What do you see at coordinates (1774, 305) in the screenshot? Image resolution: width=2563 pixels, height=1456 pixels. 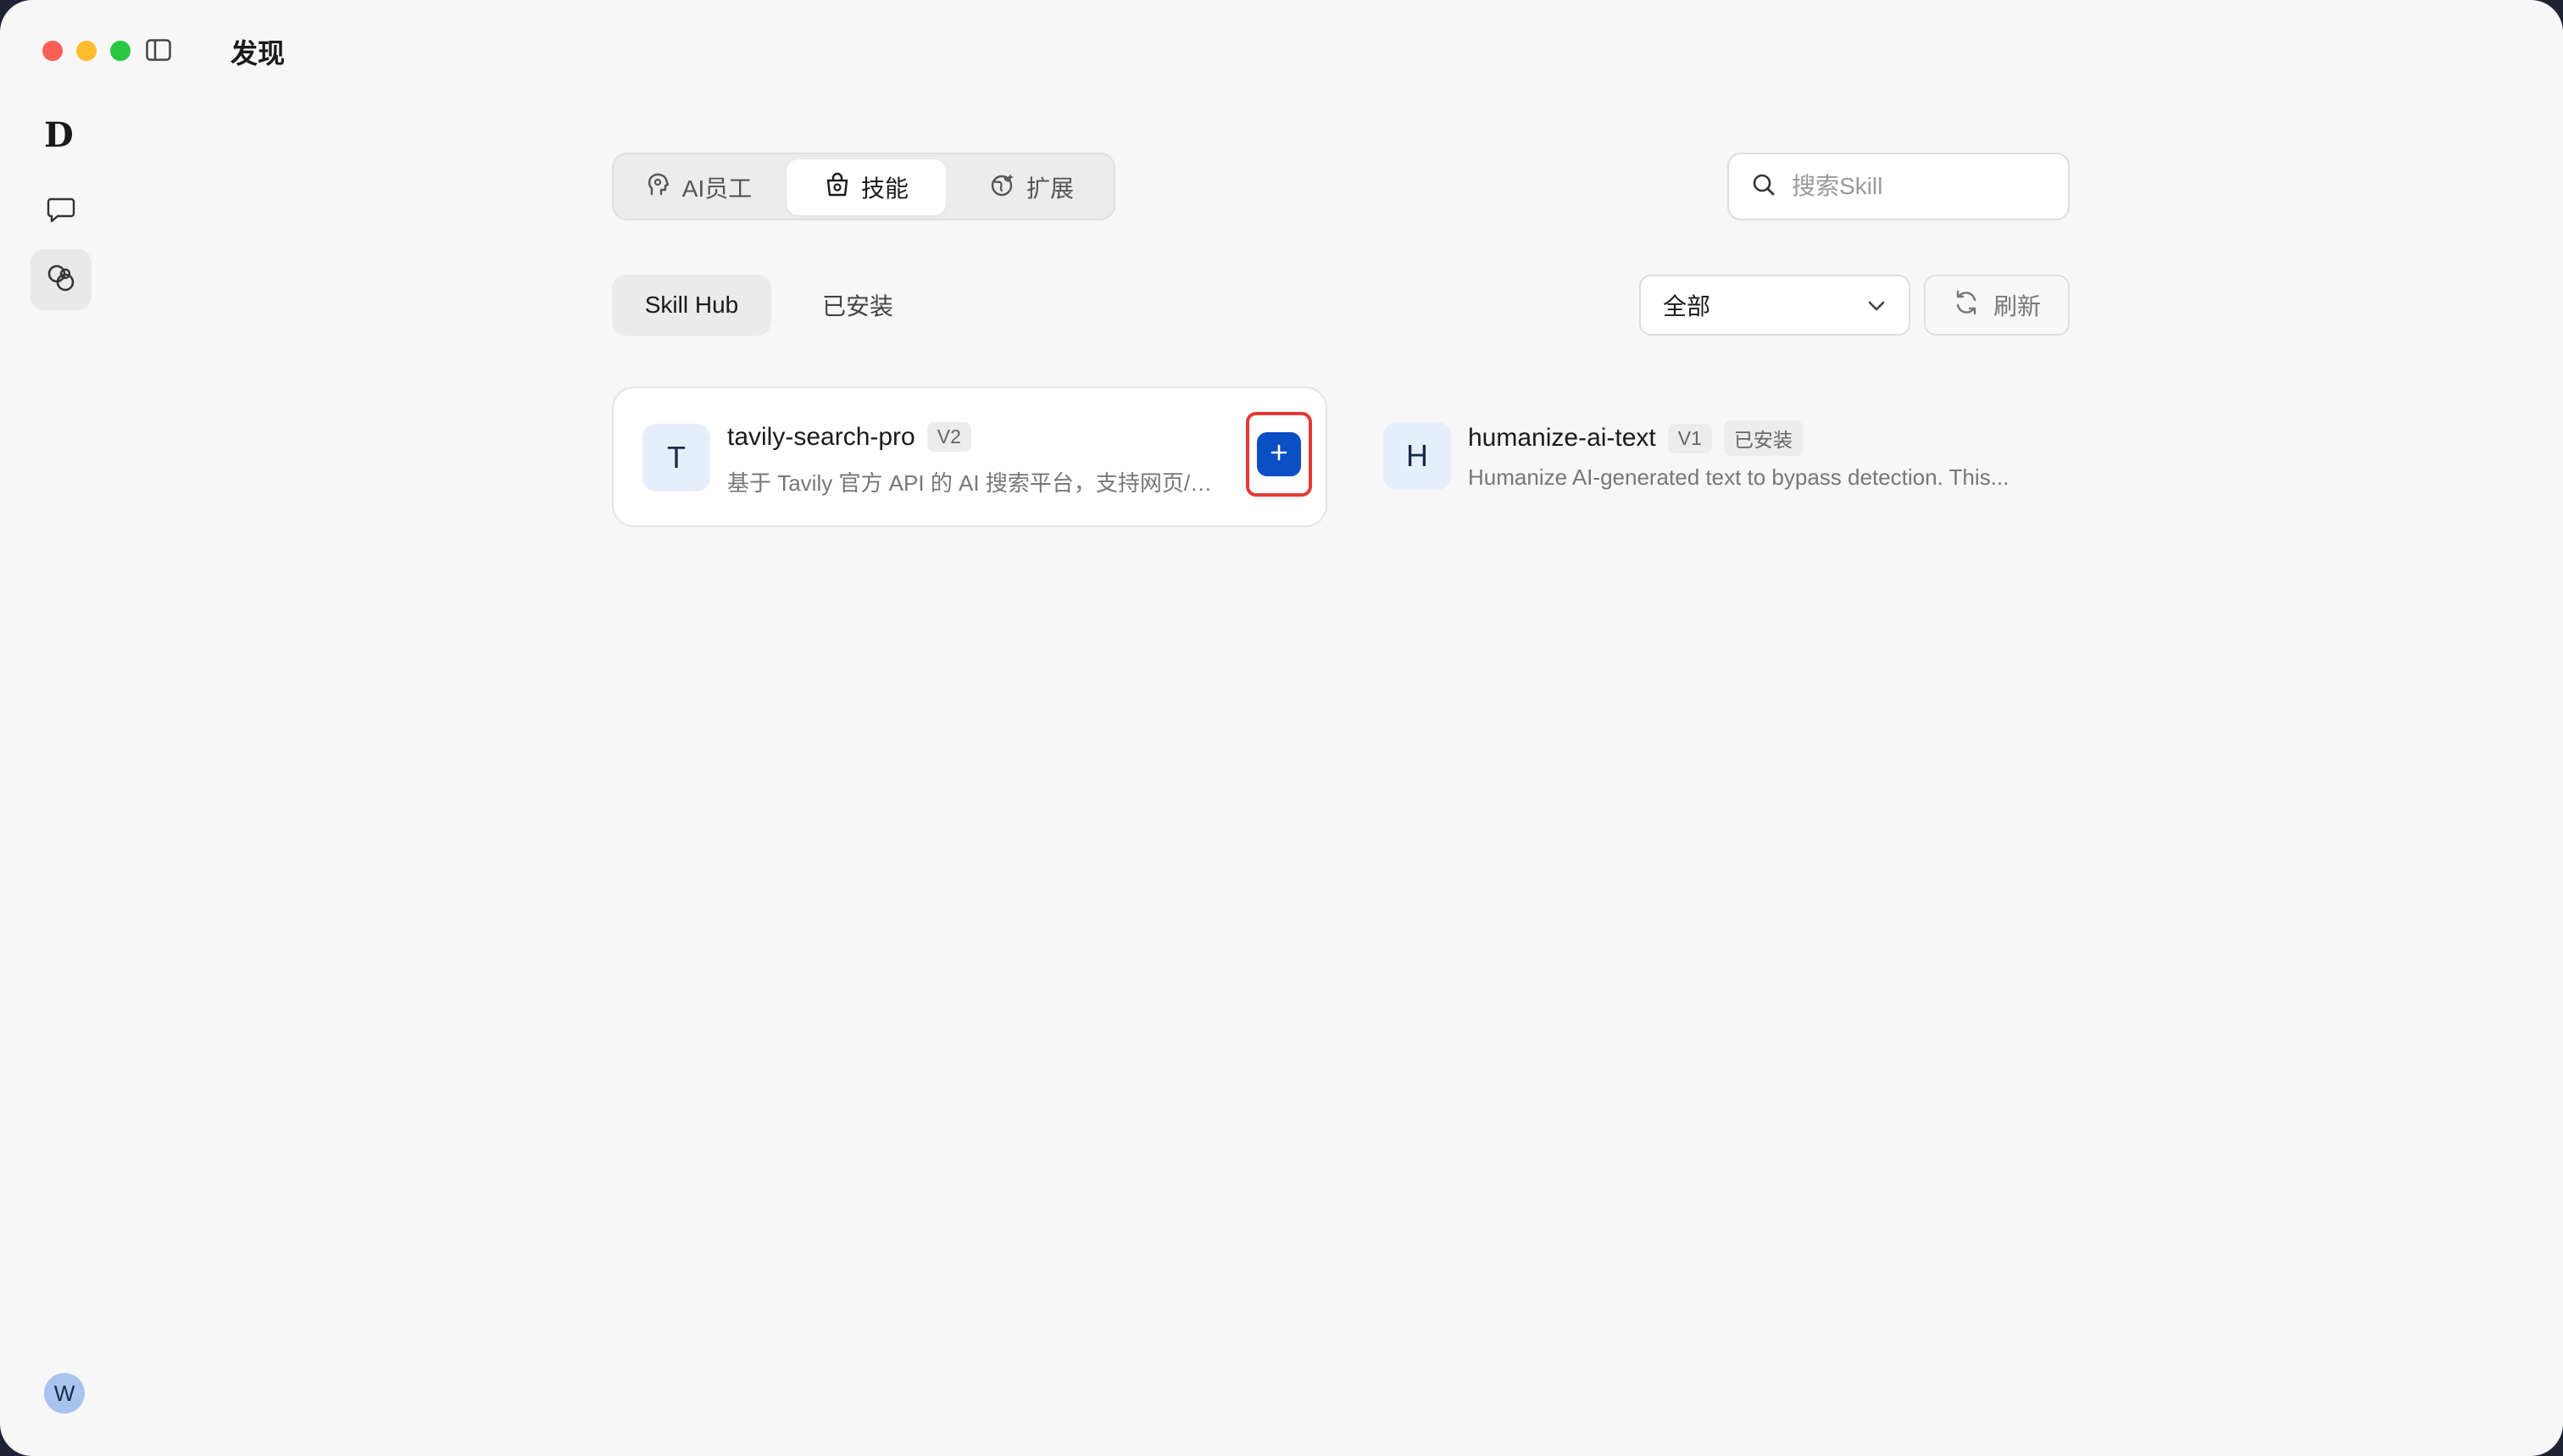 I see `category-filter-select: 全部` at bounding box center [1774, 305].